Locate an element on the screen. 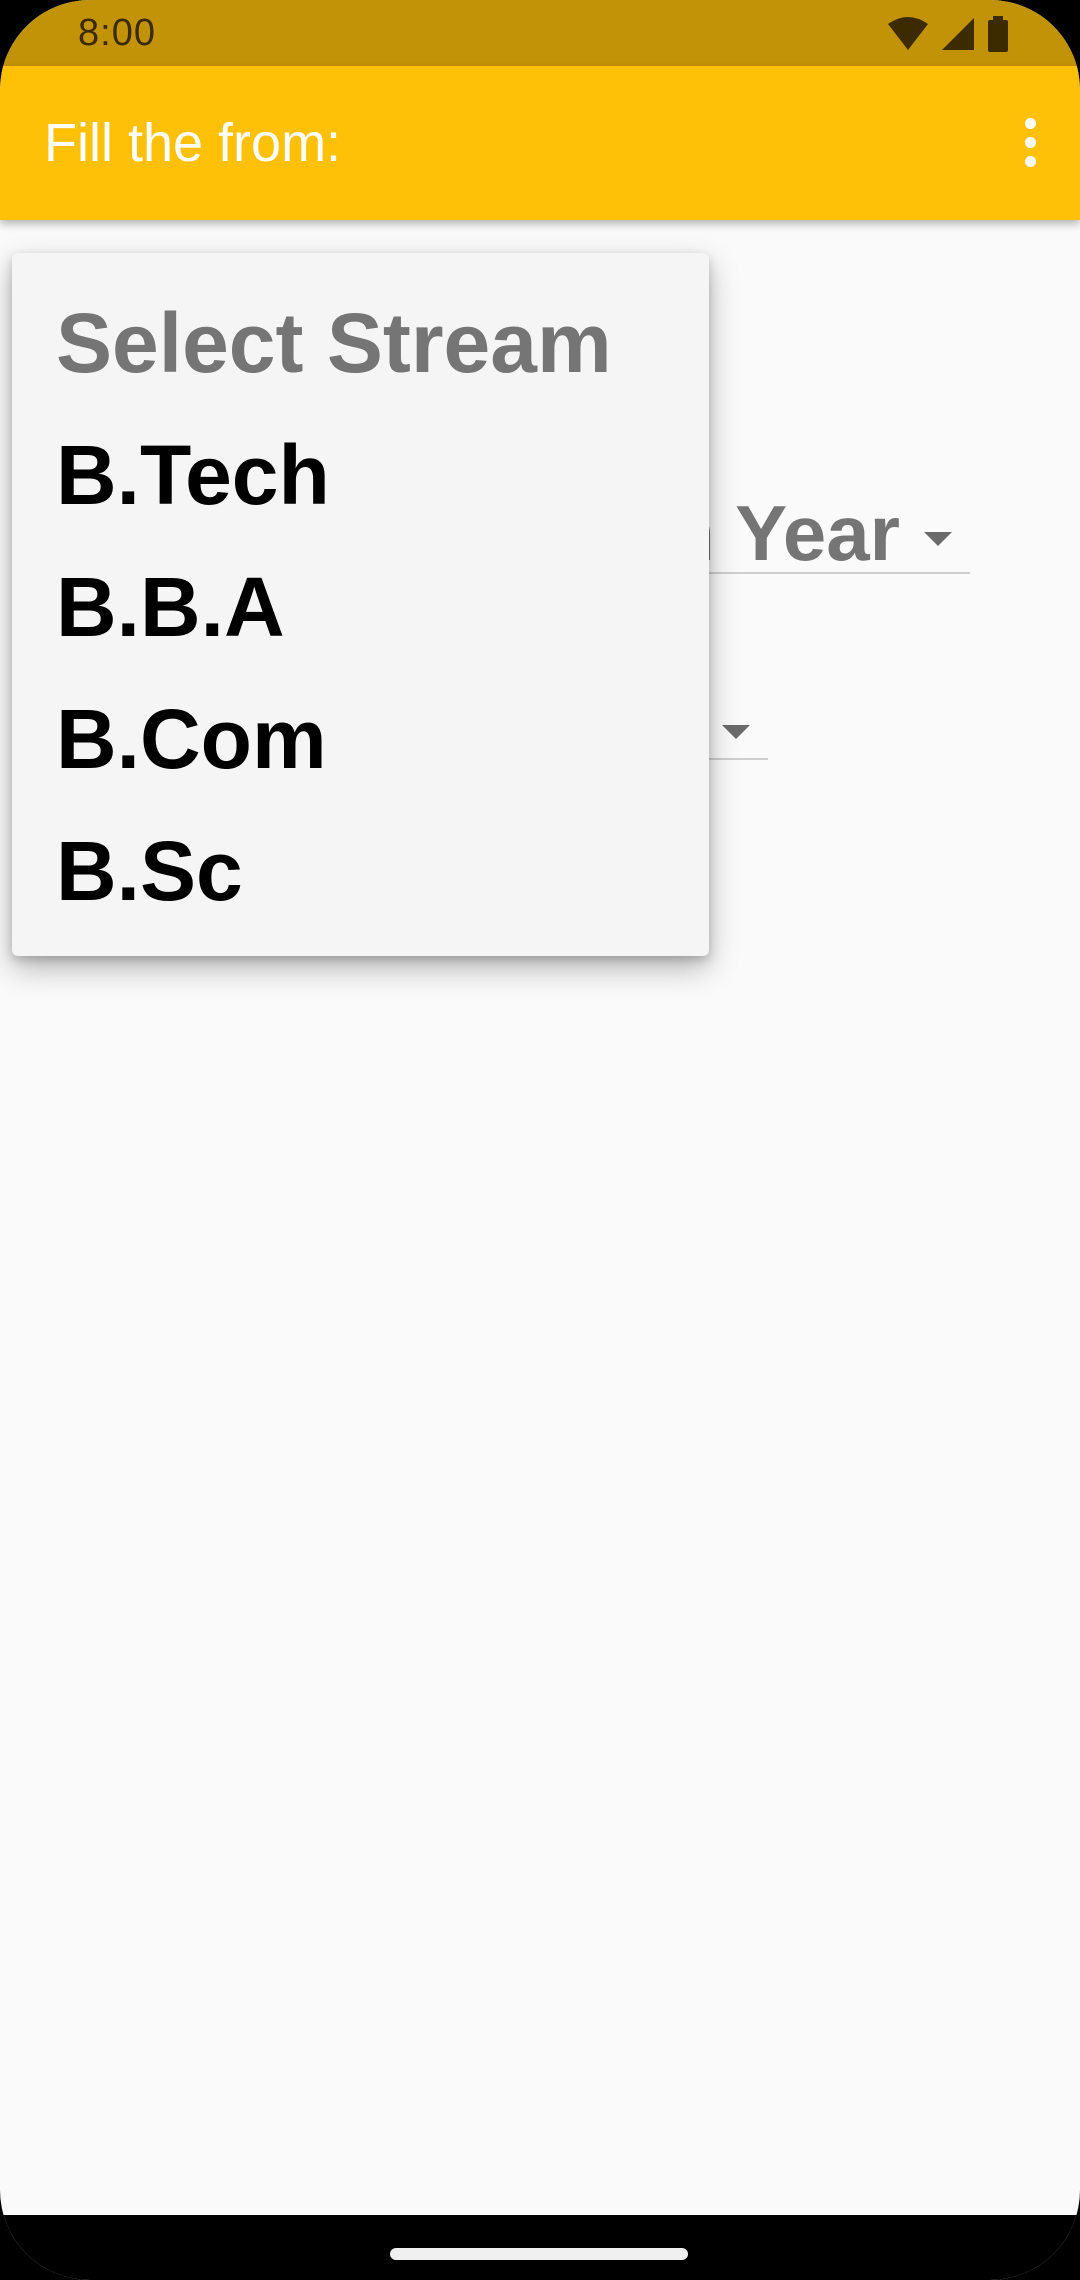  status-icons is located at coordinates (948, 34).